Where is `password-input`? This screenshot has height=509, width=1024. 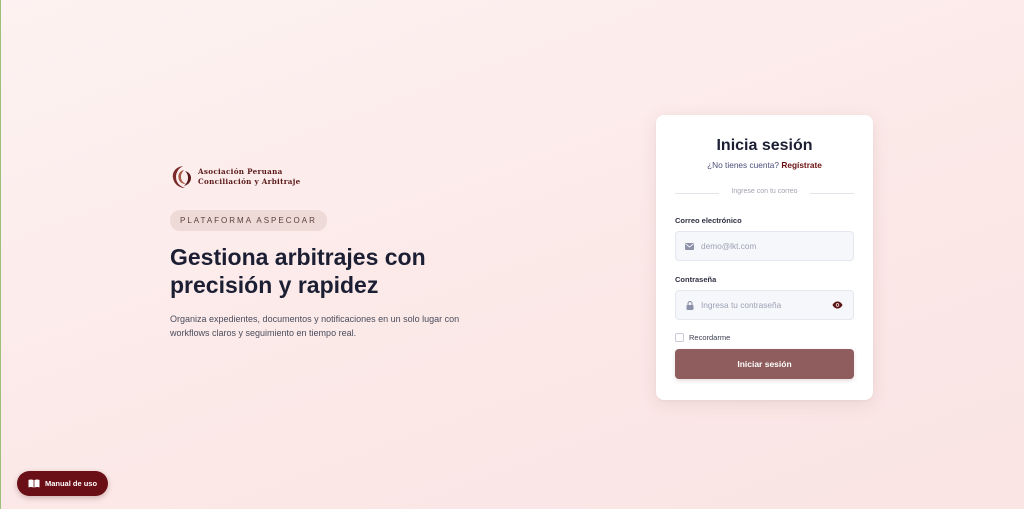 password-input is located at coordinates (766, 305).